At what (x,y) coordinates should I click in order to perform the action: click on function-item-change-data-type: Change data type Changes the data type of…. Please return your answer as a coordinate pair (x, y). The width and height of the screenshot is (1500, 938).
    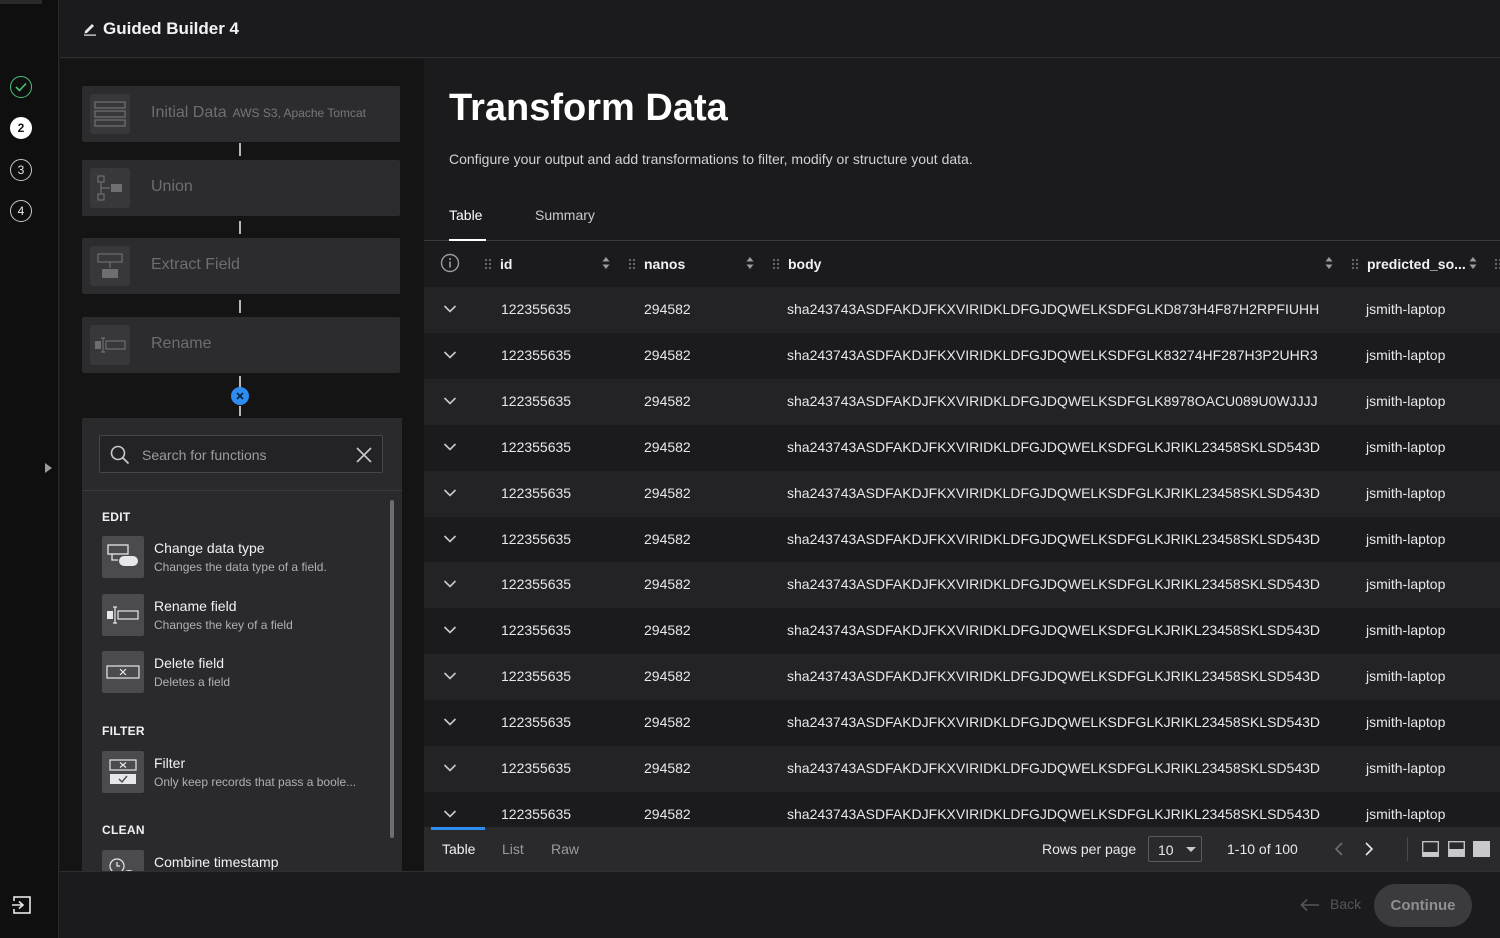
    Looking at the image, I should click on (242, 558).